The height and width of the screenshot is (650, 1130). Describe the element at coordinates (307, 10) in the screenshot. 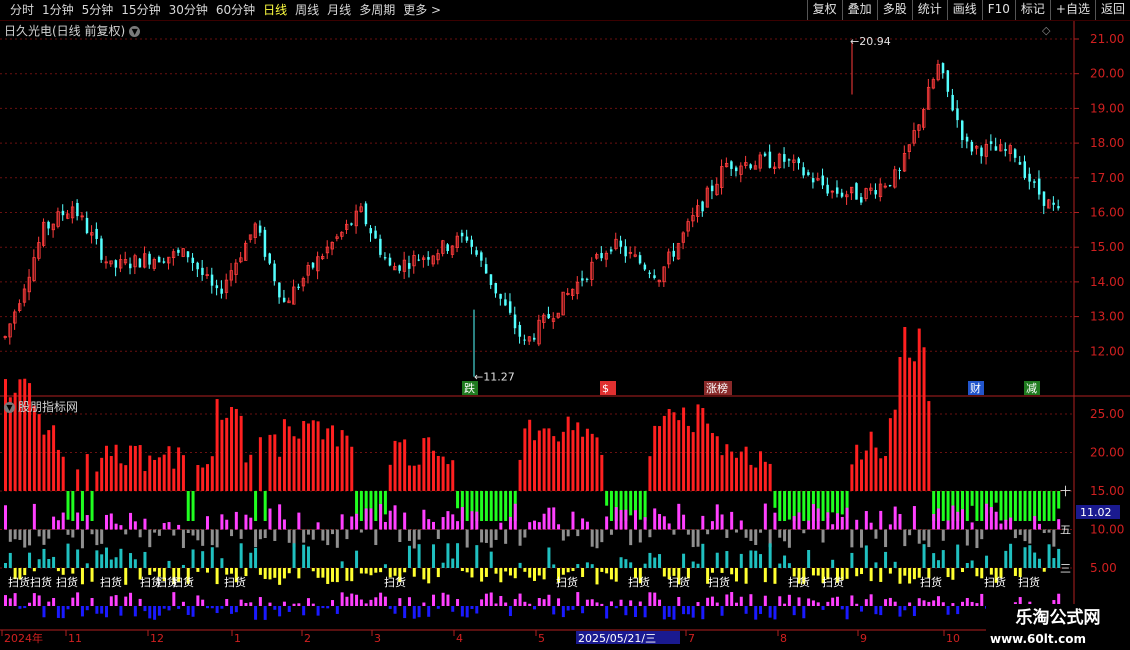

I see `period-tab-7: 周线` at that location.